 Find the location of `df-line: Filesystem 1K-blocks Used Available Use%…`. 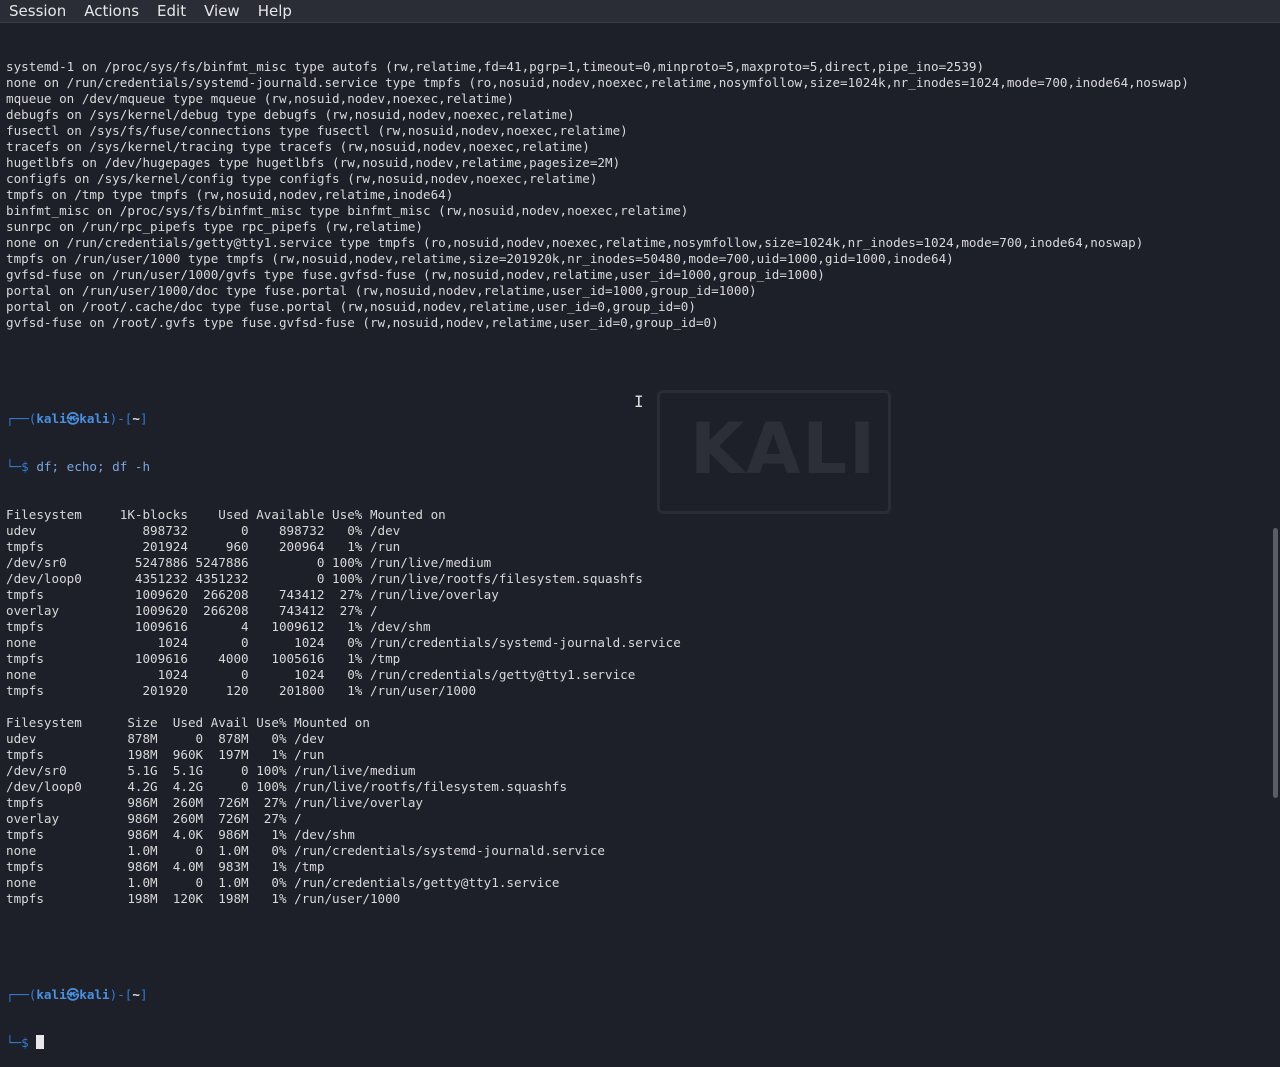

df-line: Filesystem 1K-blocks Used Available Use%… is located at coordinates (226, 514).